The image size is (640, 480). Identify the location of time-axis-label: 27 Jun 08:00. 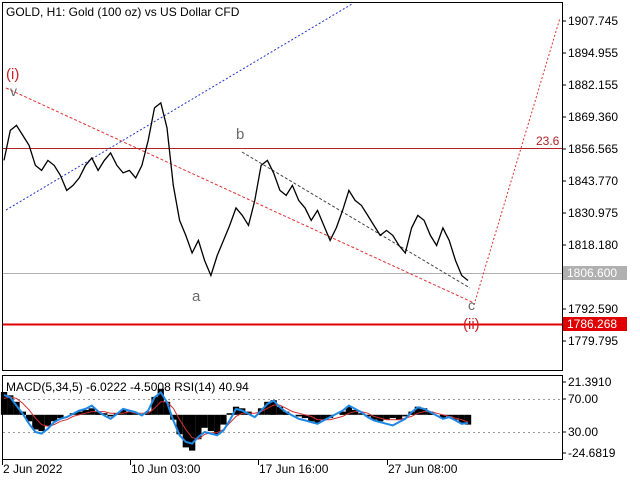
(423, 469).